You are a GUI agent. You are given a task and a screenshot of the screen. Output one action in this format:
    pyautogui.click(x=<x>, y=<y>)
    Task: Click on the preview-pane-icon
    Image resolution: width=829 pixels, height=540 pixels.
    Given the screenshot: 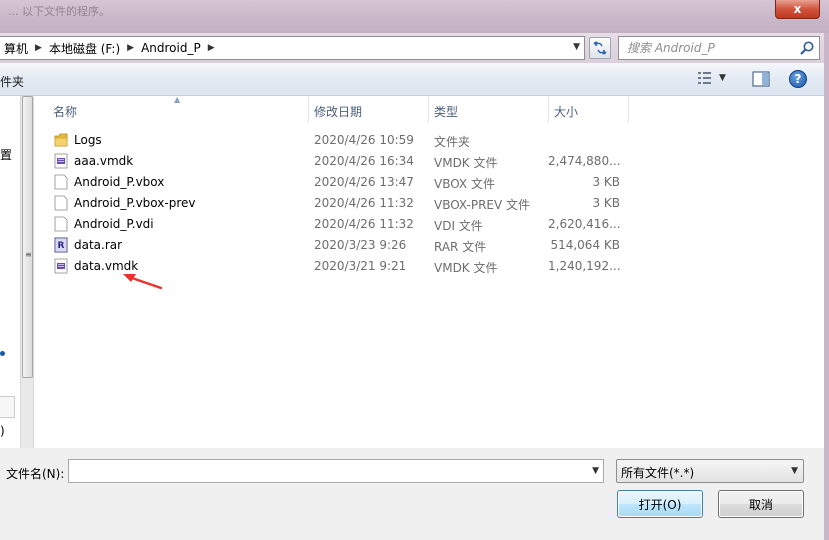 What is the action you would take?
    pyautogui.click(x=761, y=79)
    